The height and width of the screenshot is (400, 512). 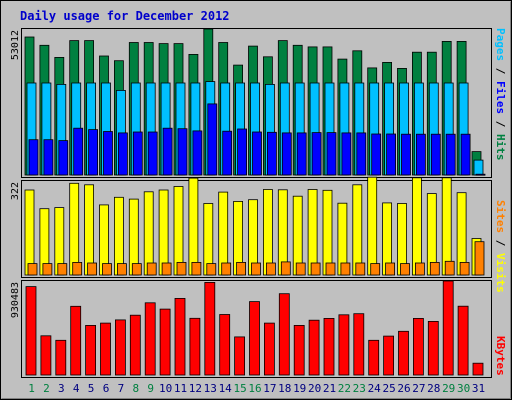 What do you see at coordinates (180, 388) in the screenshot?
I see `day-label-11: 11` at bounding box center [180, 388].